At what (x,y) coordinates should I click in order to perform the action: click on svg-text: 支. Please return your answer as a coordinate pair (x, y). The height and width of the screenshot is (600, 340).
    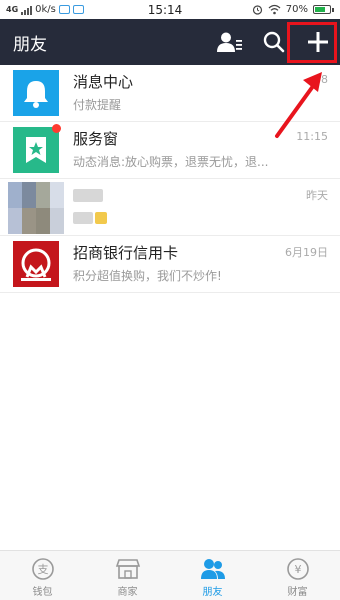
    Looking at the image, I should click on (42, 569).